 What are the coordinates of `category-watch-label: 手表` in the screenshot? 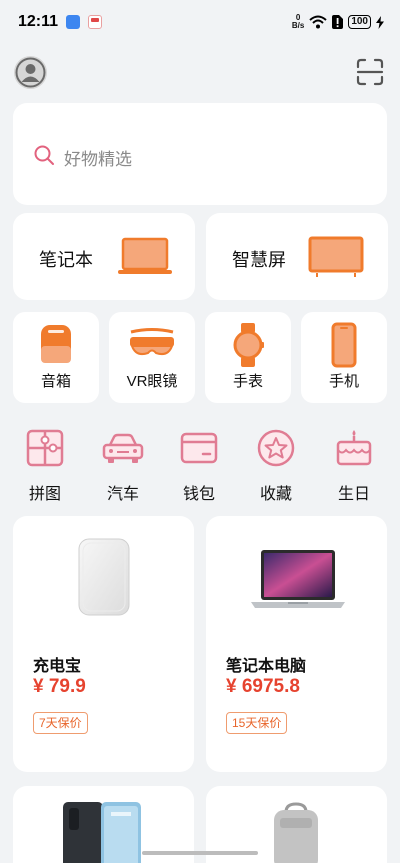 It's located at (247, 381).